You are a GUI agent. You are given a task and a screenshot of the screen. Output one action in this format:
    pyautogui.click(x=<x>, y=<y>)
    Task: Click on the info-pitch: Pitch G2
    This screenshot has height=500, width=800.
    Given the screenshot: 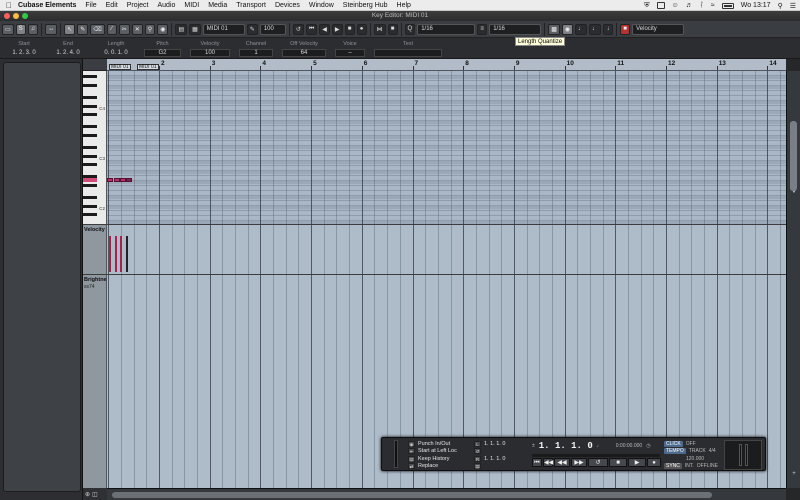 What is the action you would take?
    pyautogui.click(x=162, y=48)
    